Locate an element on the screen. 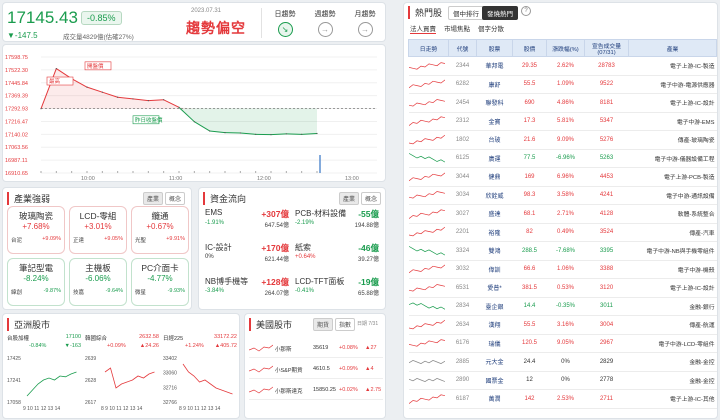  stock-code: 1802 is located at coordinates (462, 140).